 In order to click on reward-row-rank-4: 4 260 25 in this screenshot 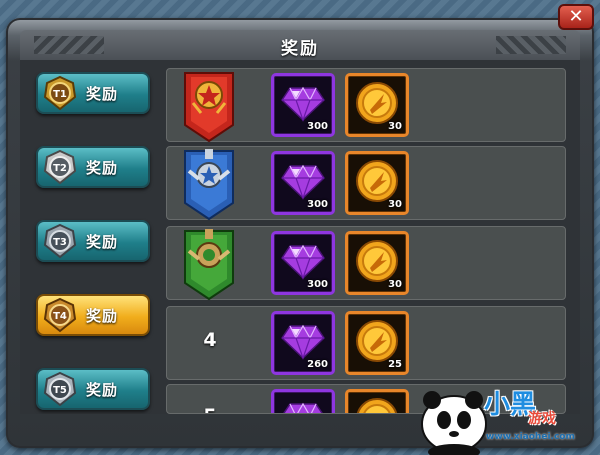, I will do `click(366, 343)`.